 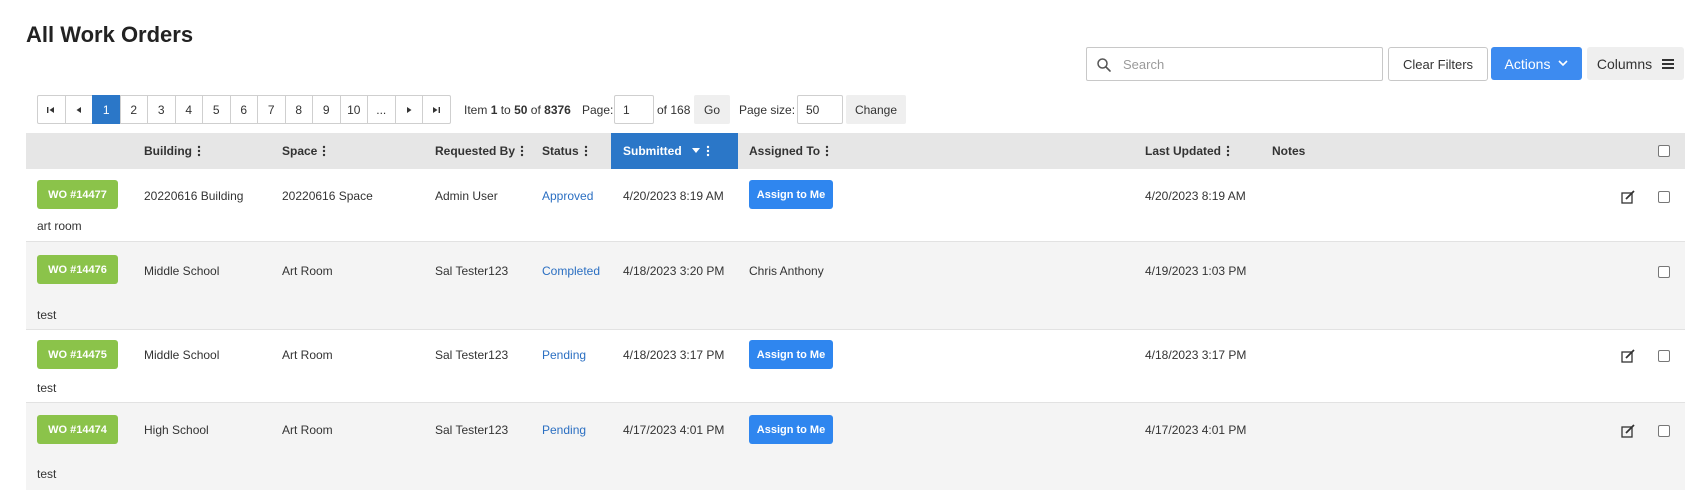 I want to click on work-order-badge: WO #14475, so click(x=77, y=354).